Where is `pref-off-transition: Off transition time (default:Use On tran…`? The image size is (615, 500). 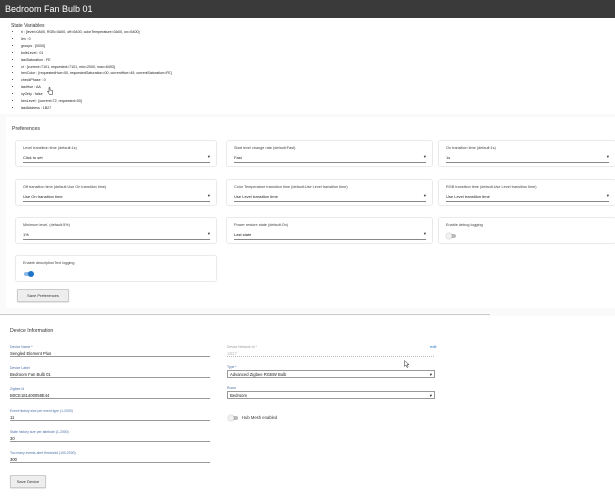 pref-off-transition: Off transition time (default:Use On tran… is located at coordinates (116, 192).